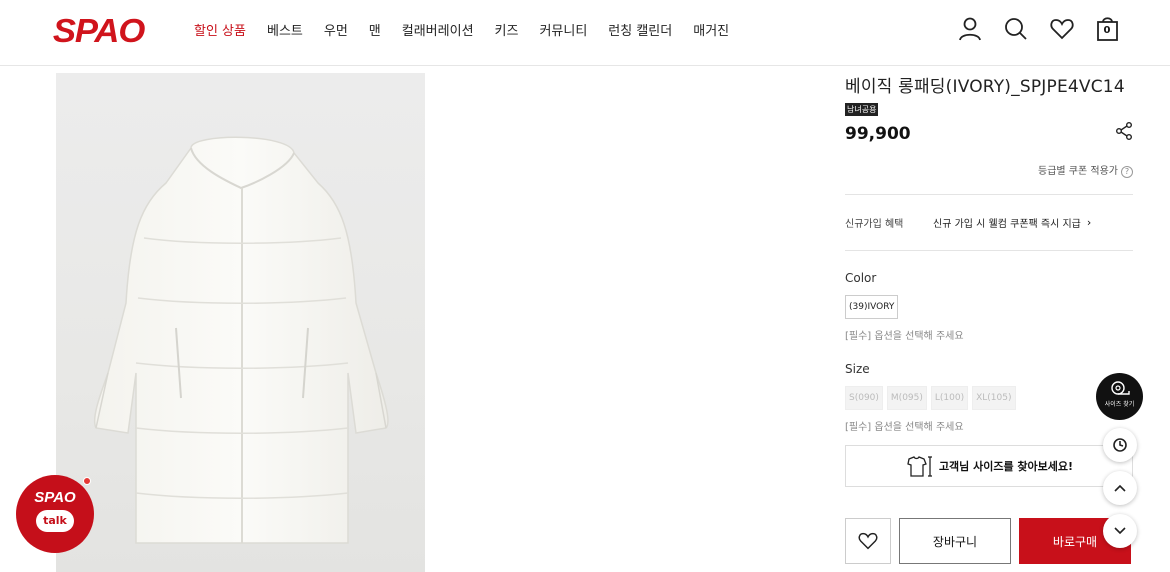 Image resolution: width=1170 pixels, height=572 pixels. I want to click on recent-history-button, so click(1120, 445).